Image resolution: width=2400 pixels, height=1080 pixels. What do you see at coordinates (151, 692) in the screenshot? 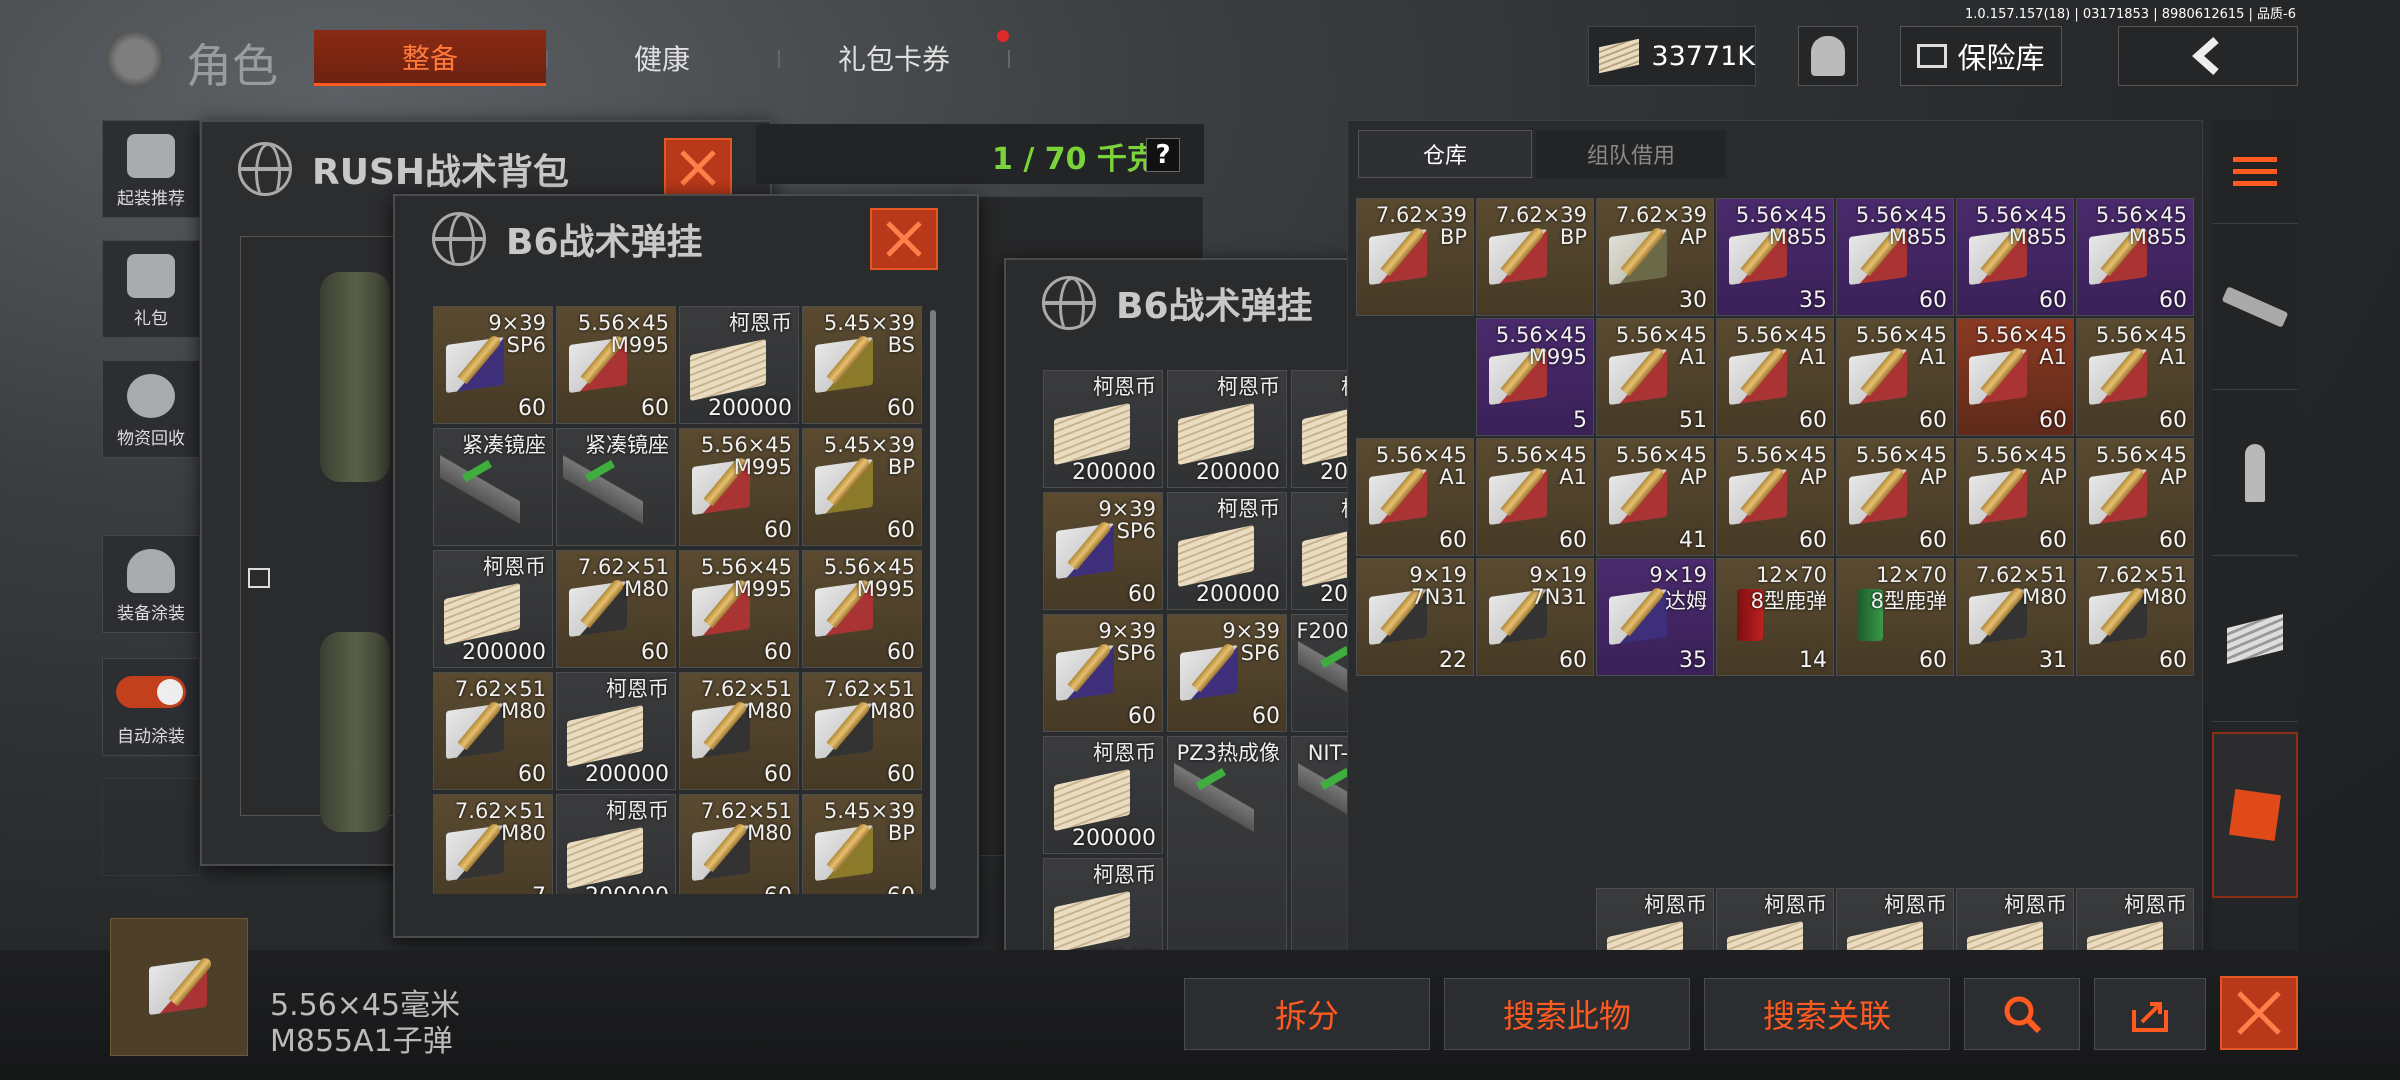
I see `auto-skin-toggle` at bounding box center [151, 692].